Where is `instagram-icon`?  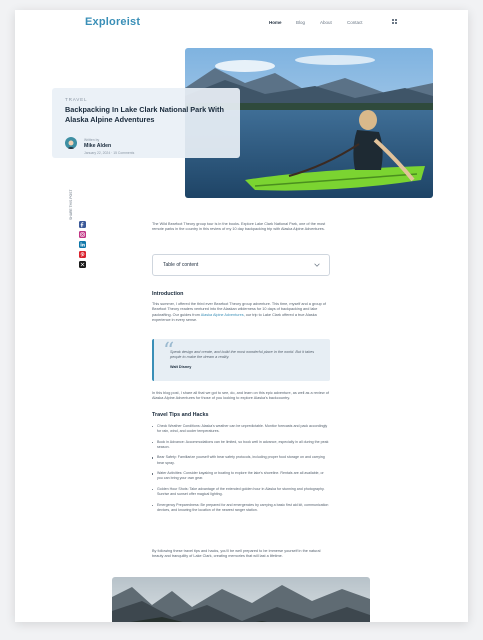
instagram-icon is located at coordinates (82, 234).